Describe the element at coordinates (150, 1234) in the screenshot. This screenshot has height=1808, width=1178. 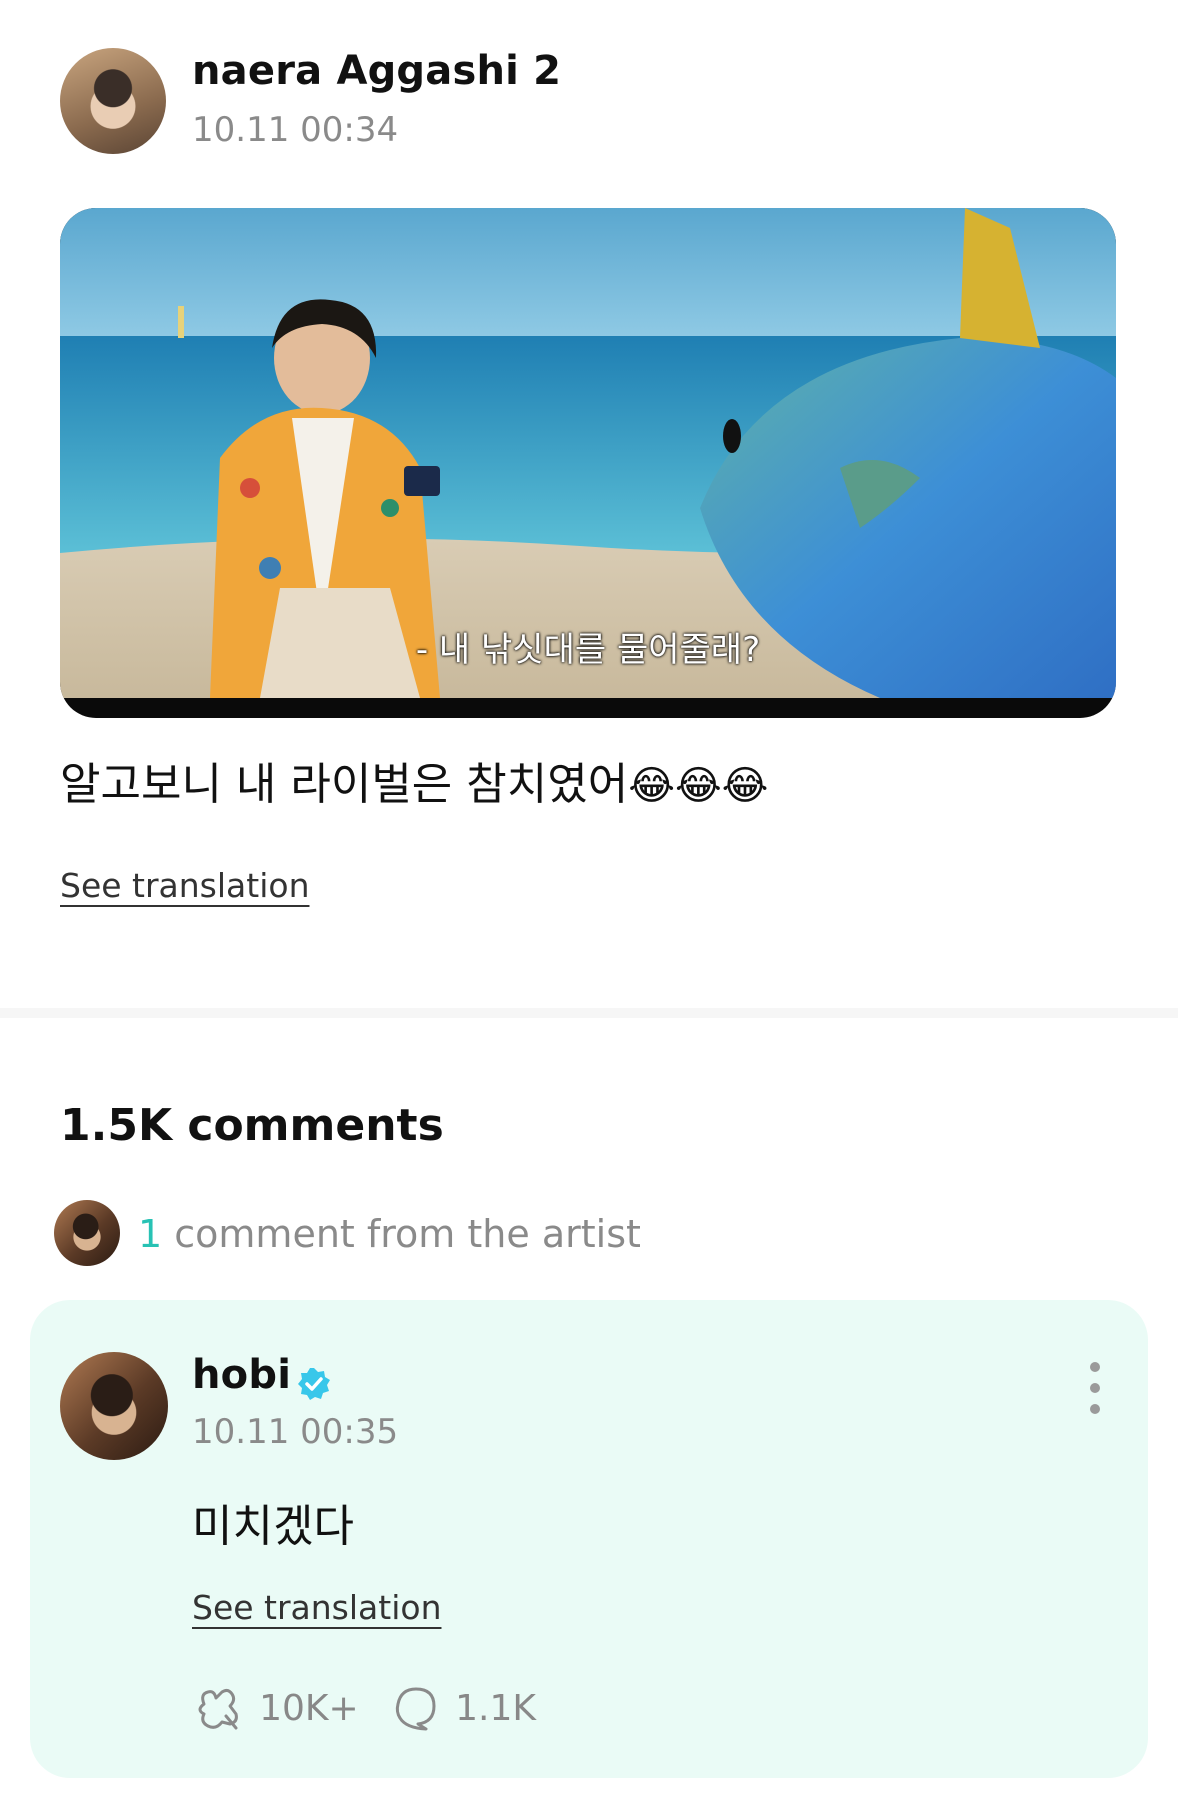
I see `artist-comment-count: 1` at that location.